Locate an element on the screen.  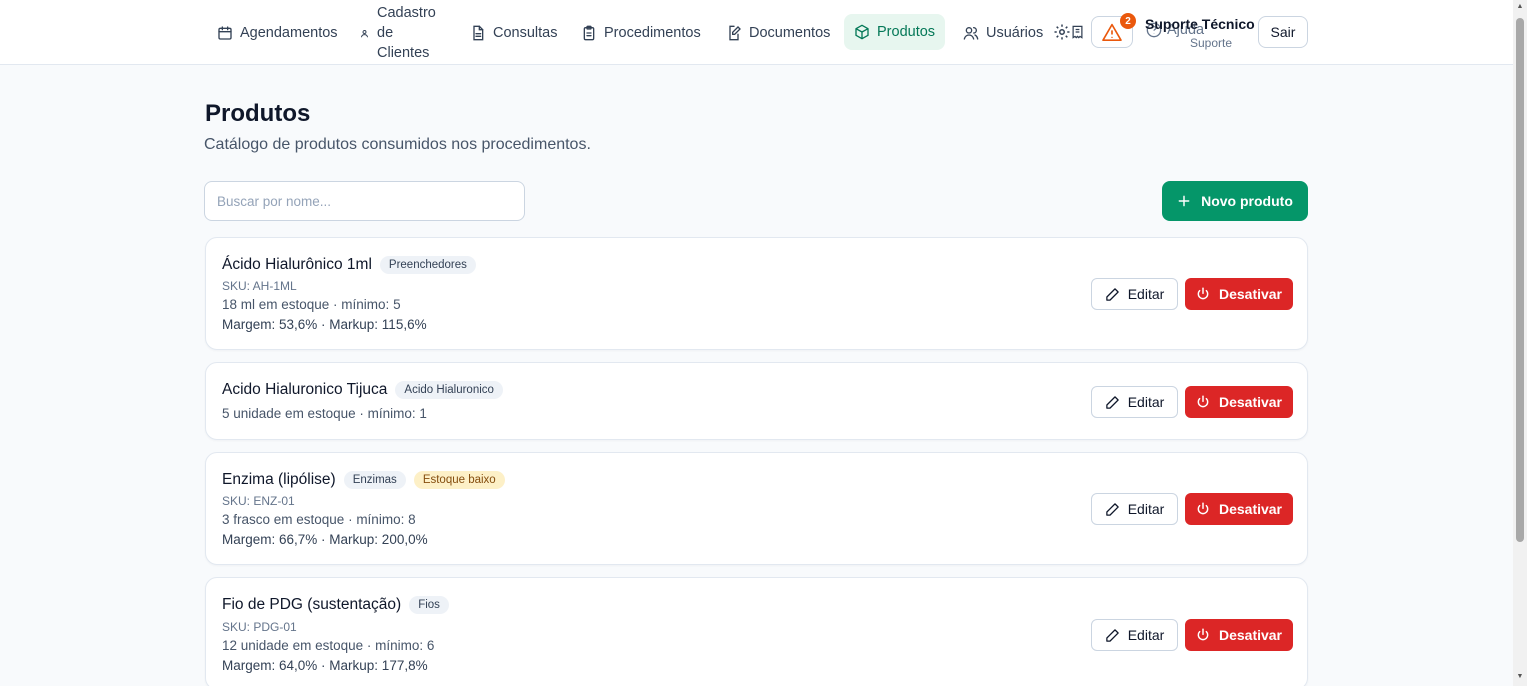
receipt-icon is located at coordinates (1077, 32).